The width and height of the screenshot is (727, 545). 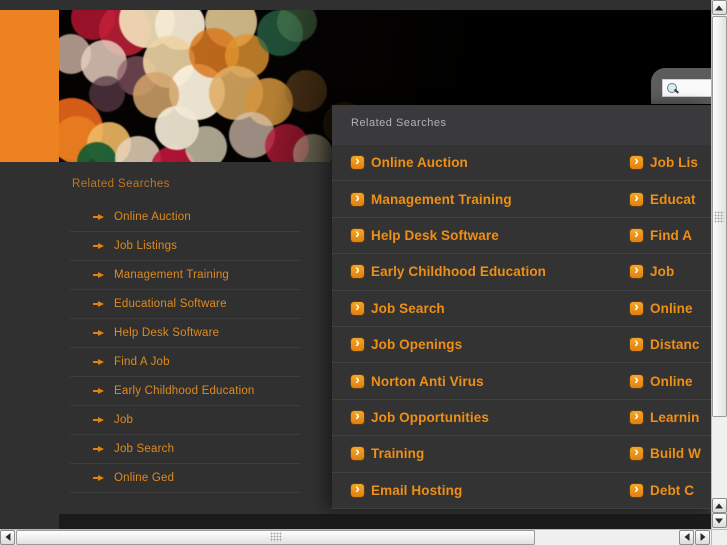 I want to click on triangle-right-icon, so click(x=702, y=537).